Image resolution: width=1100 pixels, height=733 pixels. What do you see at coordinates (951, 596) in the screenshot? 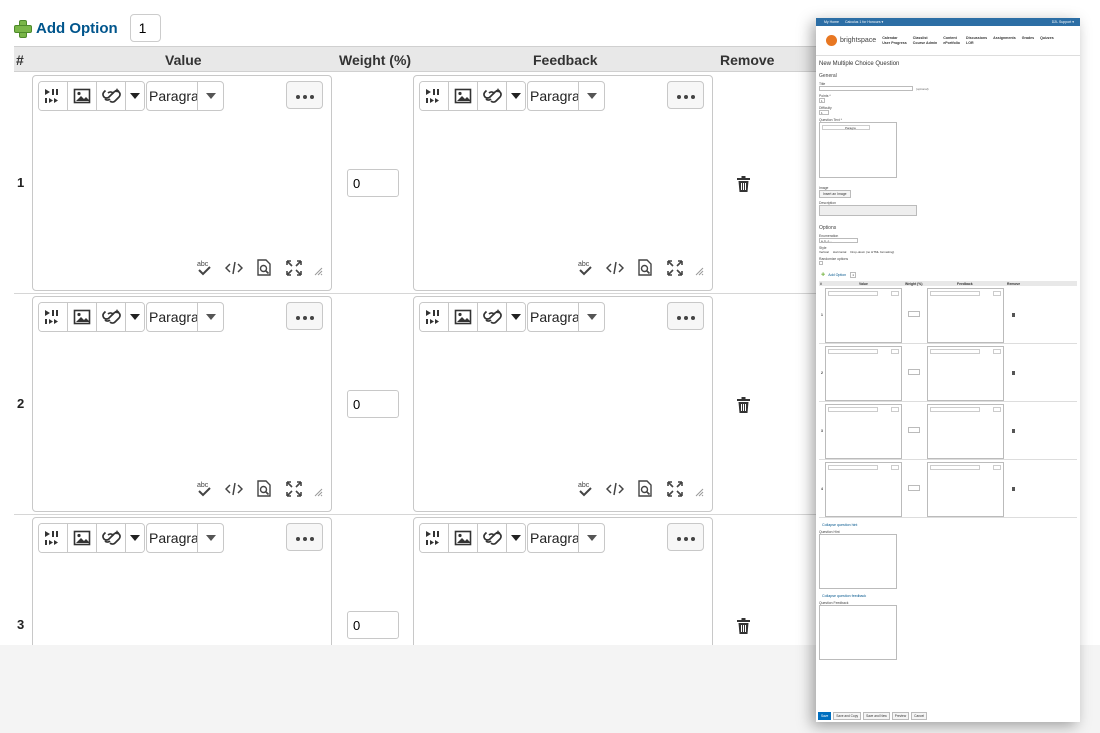
I see `thumb-collapse-feedback-link: Collapse question feedback` at bounding box center [951, 596].